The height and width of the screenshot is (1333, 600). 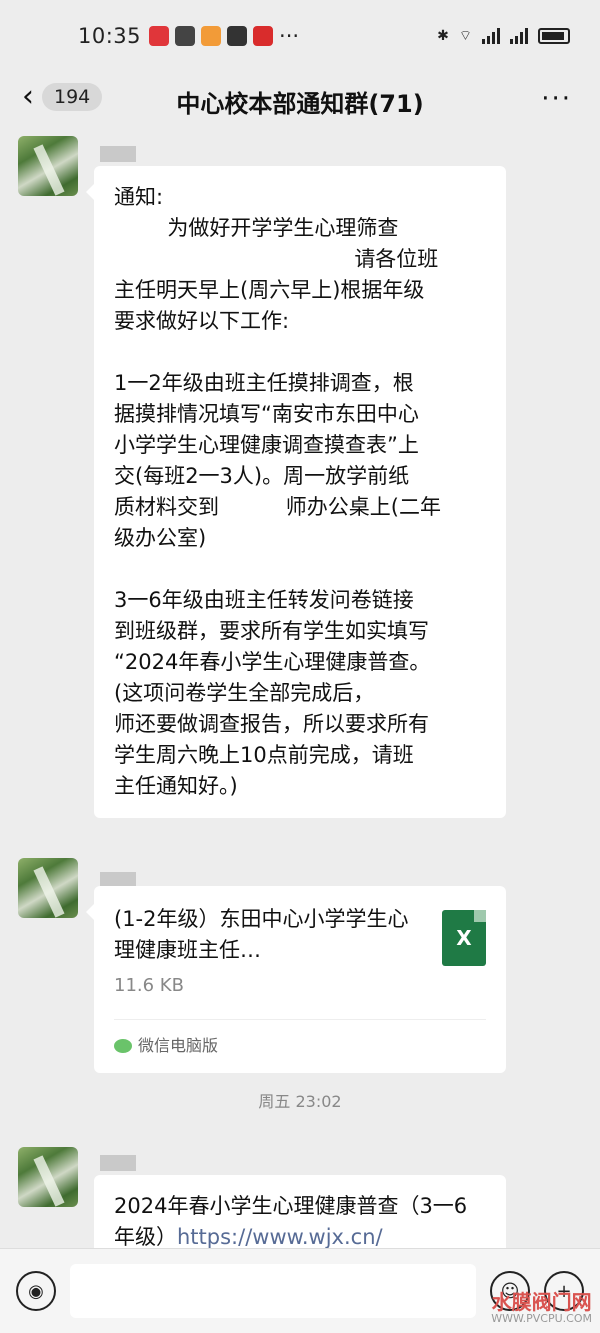 I want to click on notice-line: 学生周六晚上10点前完成，请班, so click(x=264, y=755).